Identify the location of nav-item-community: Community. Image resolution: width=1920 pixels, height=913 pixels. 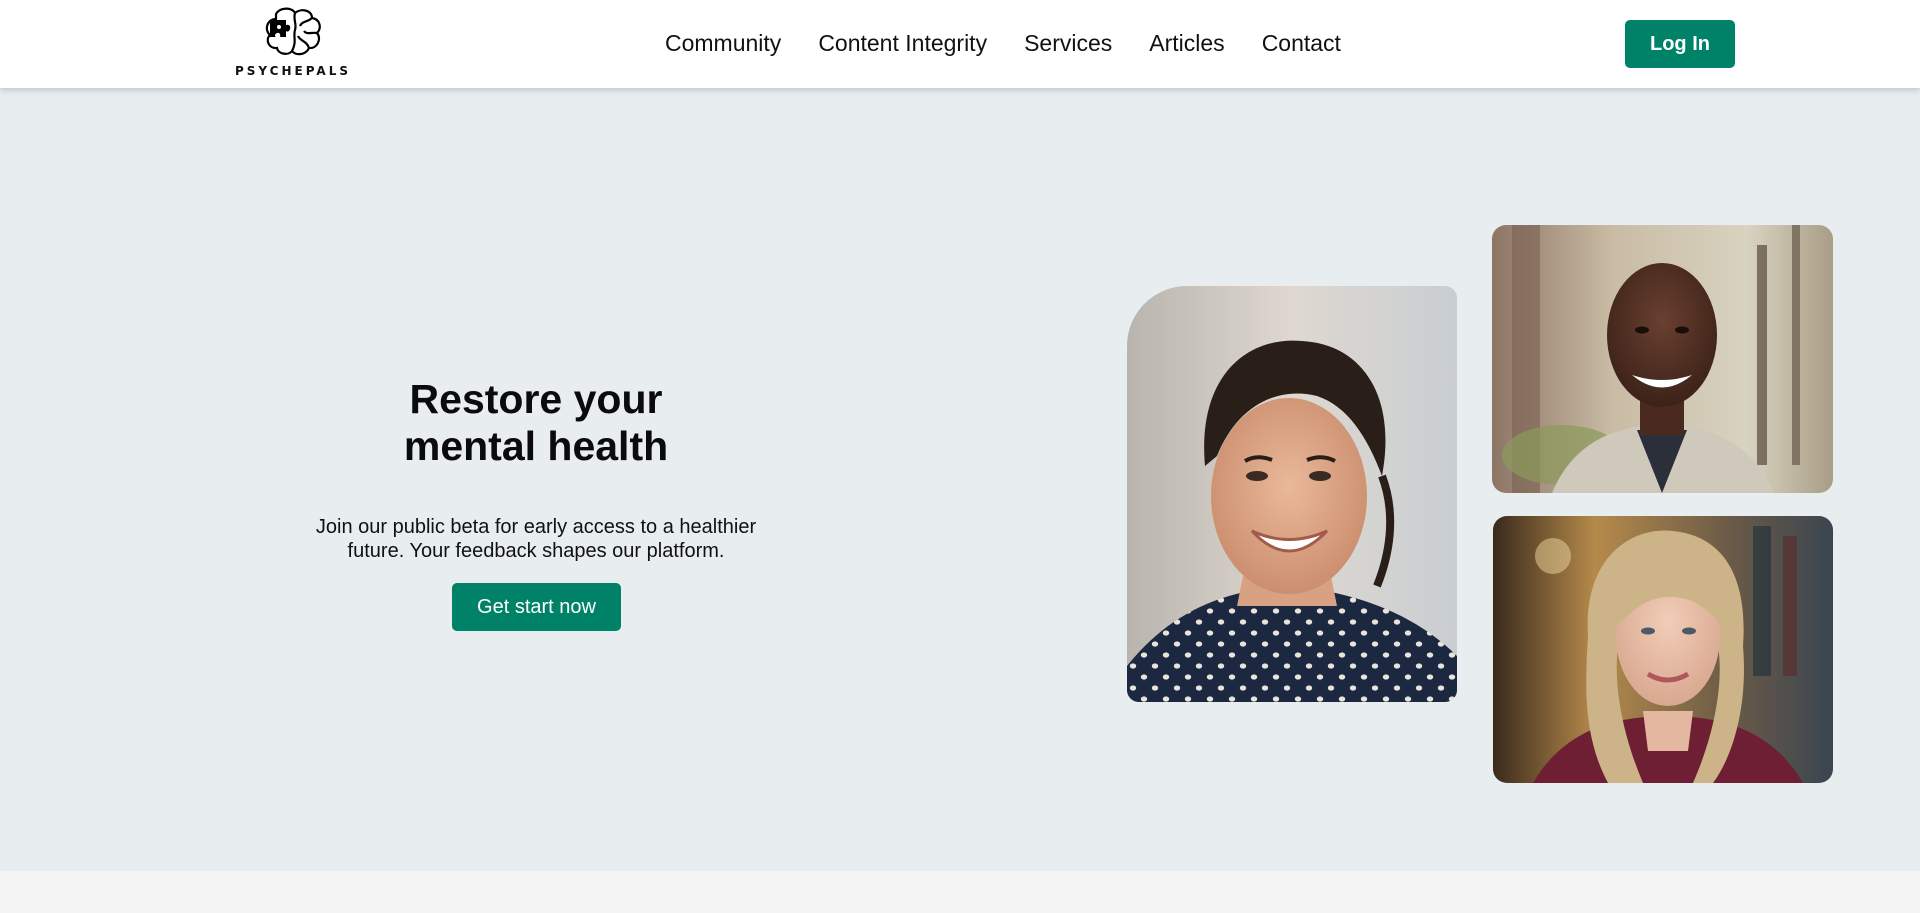
(723, 43).